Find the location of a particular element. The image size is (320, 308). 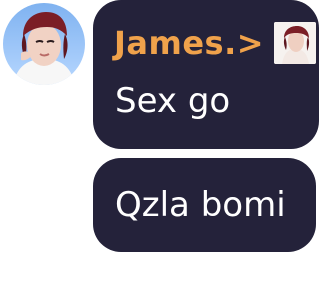

sender-thumbnail-icon is located at coordinates (295, 43).